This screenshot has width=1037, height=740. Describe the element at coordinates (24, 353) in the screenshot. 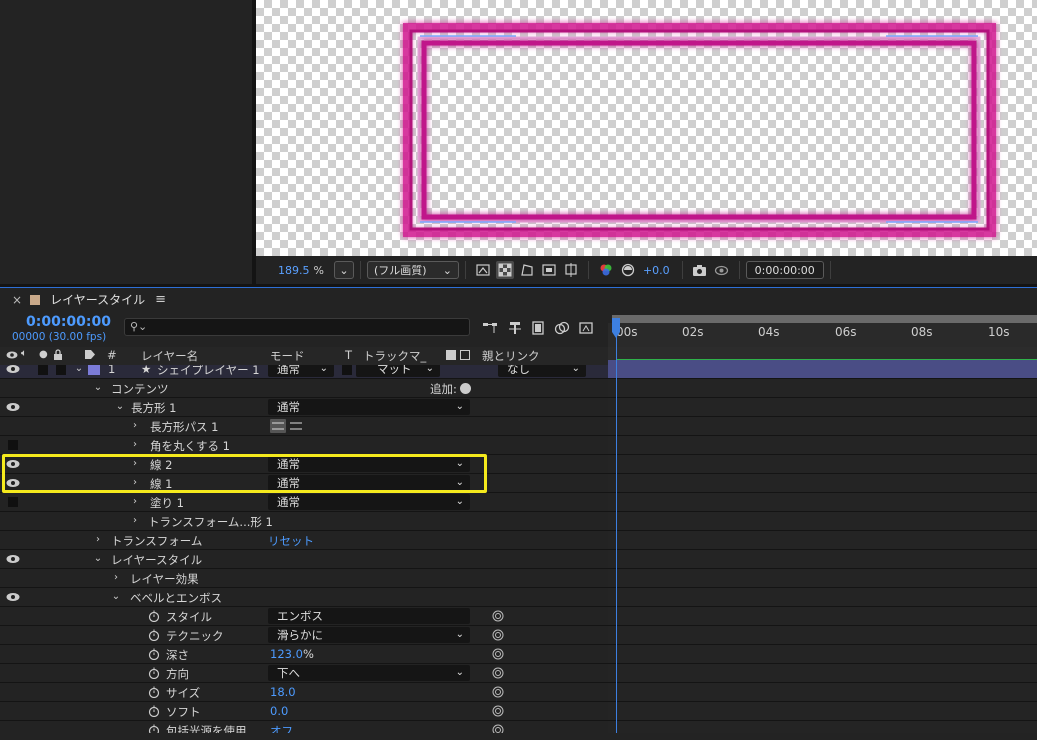

I see `audio-column-icon: 🔈︎` at that location.